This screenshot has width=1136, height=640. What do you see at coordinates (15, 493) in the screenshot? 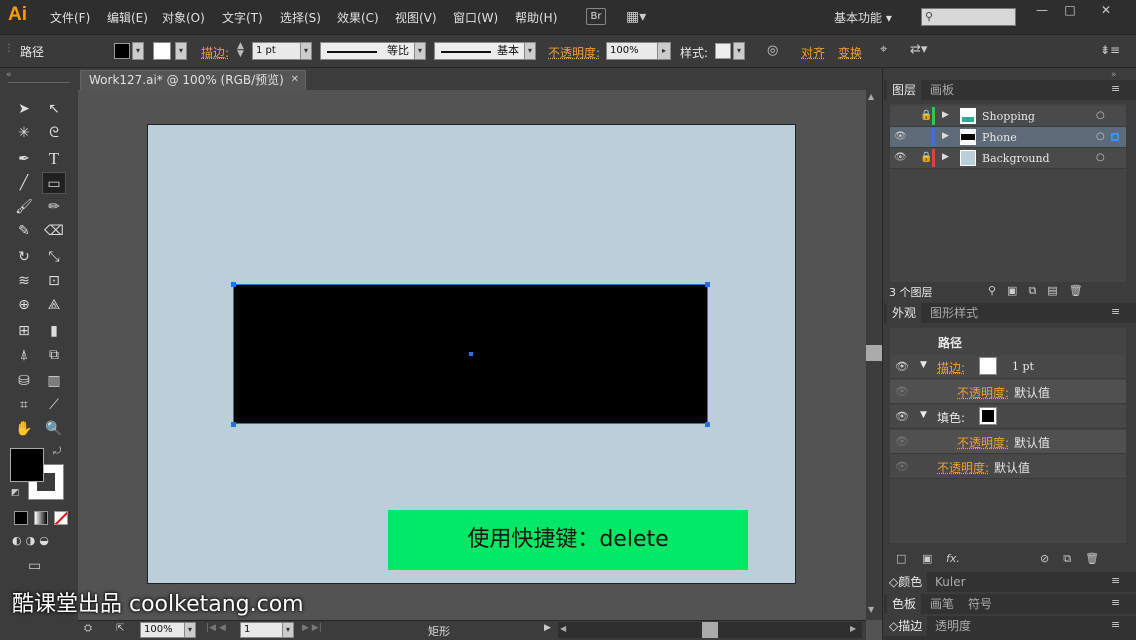
I see `default-colors-icon: ◩` at bounding box center [15, 493].